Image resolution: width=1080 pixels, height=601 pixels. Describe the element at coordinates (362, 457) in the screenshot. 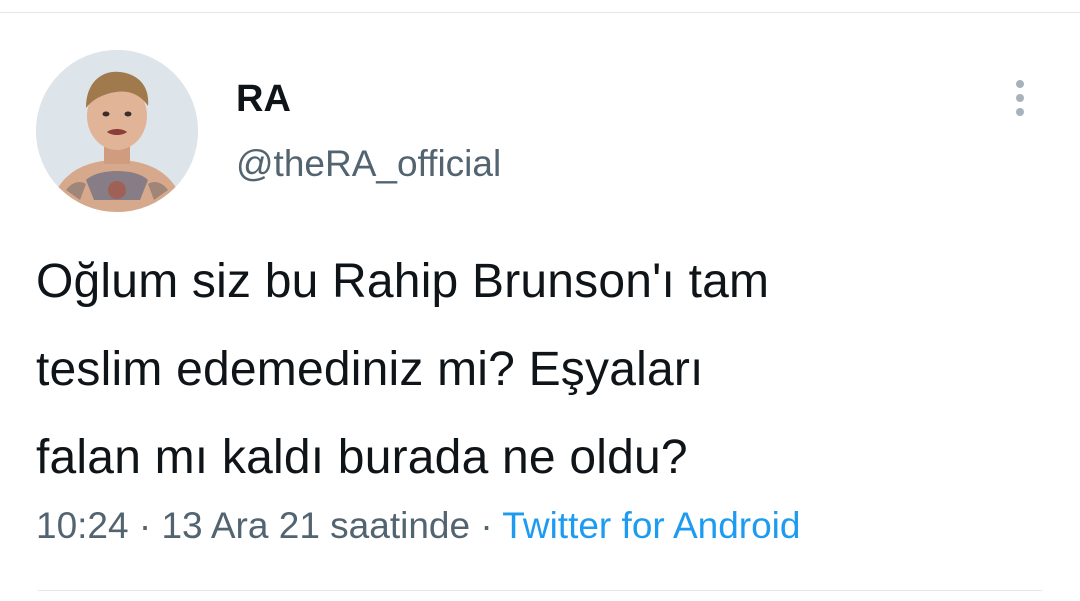

I see `tweet-text-line: falan mı kaldı burada ne oldu?` at that location.